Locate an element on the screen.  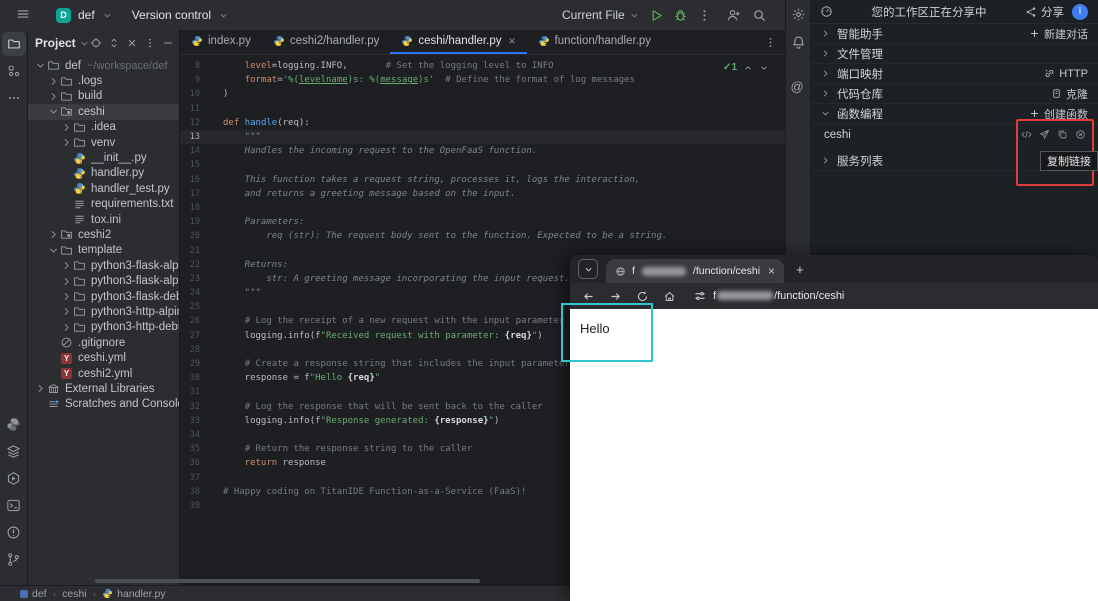
tree-item-tox-ini: tox.ini is located at coordinates (103, 219).